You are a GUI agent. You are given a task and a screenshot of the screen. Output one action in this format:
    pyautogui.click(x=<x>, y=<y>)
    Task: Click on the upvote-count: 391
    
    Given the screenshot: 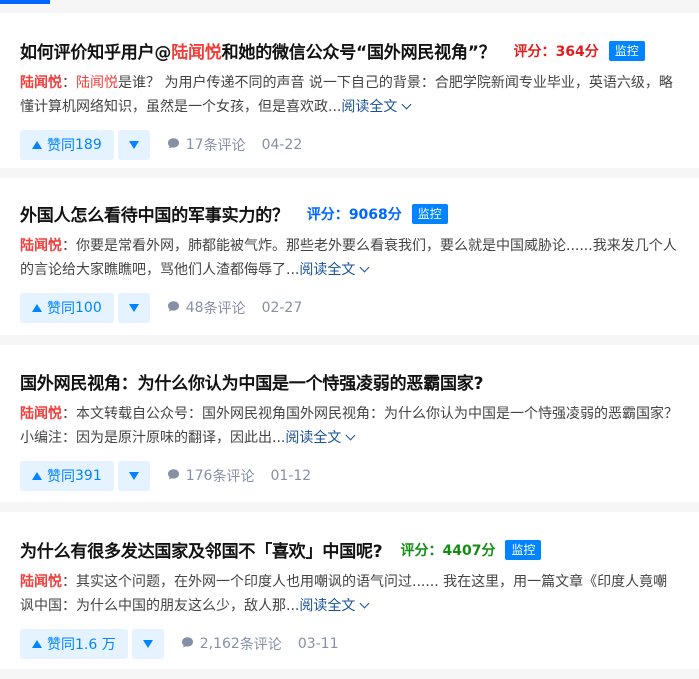 What is the action you would take?
    pyautogui.click(x=88, y=476)
    